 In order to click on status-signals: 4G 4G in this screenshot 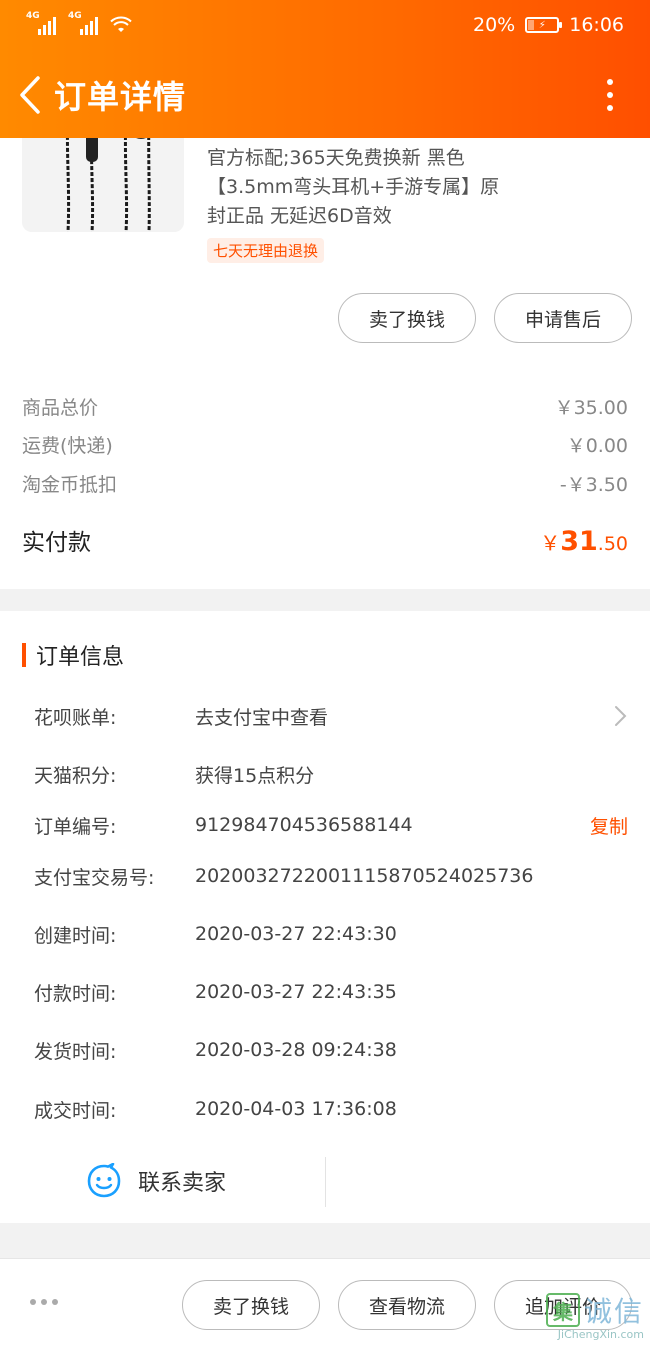, I will do `click(79, 23)`.